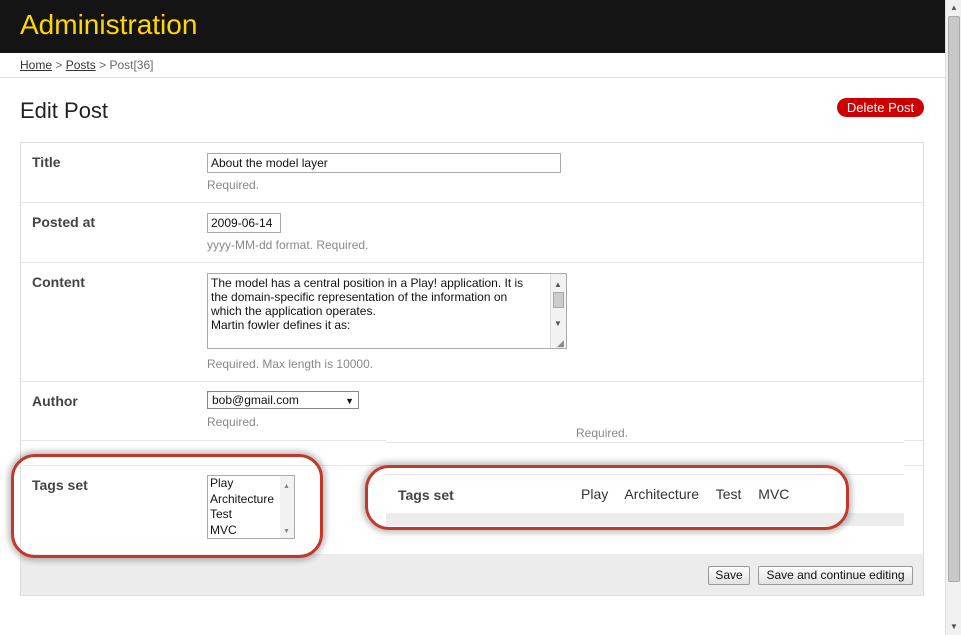  I want to click on title-input: About the model layer, so click(384, 163).